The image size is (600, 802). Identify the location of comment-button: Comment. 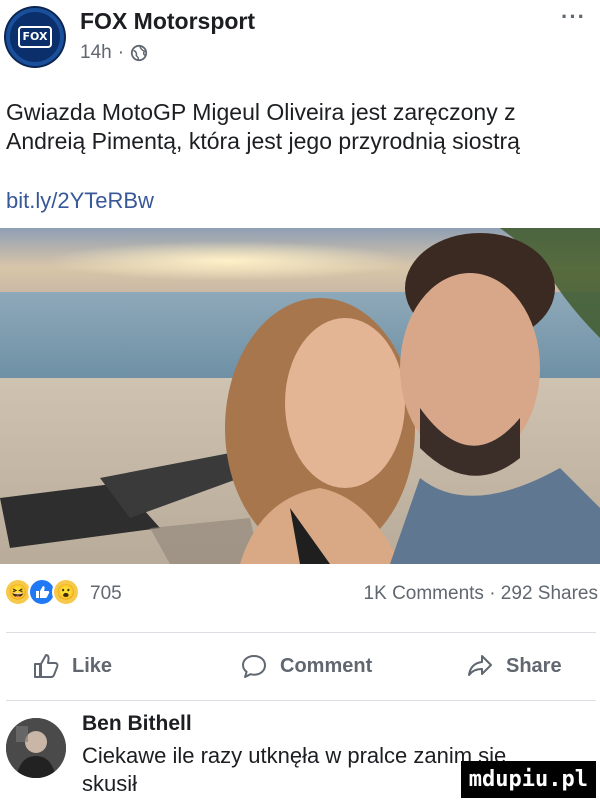
(306, 666).